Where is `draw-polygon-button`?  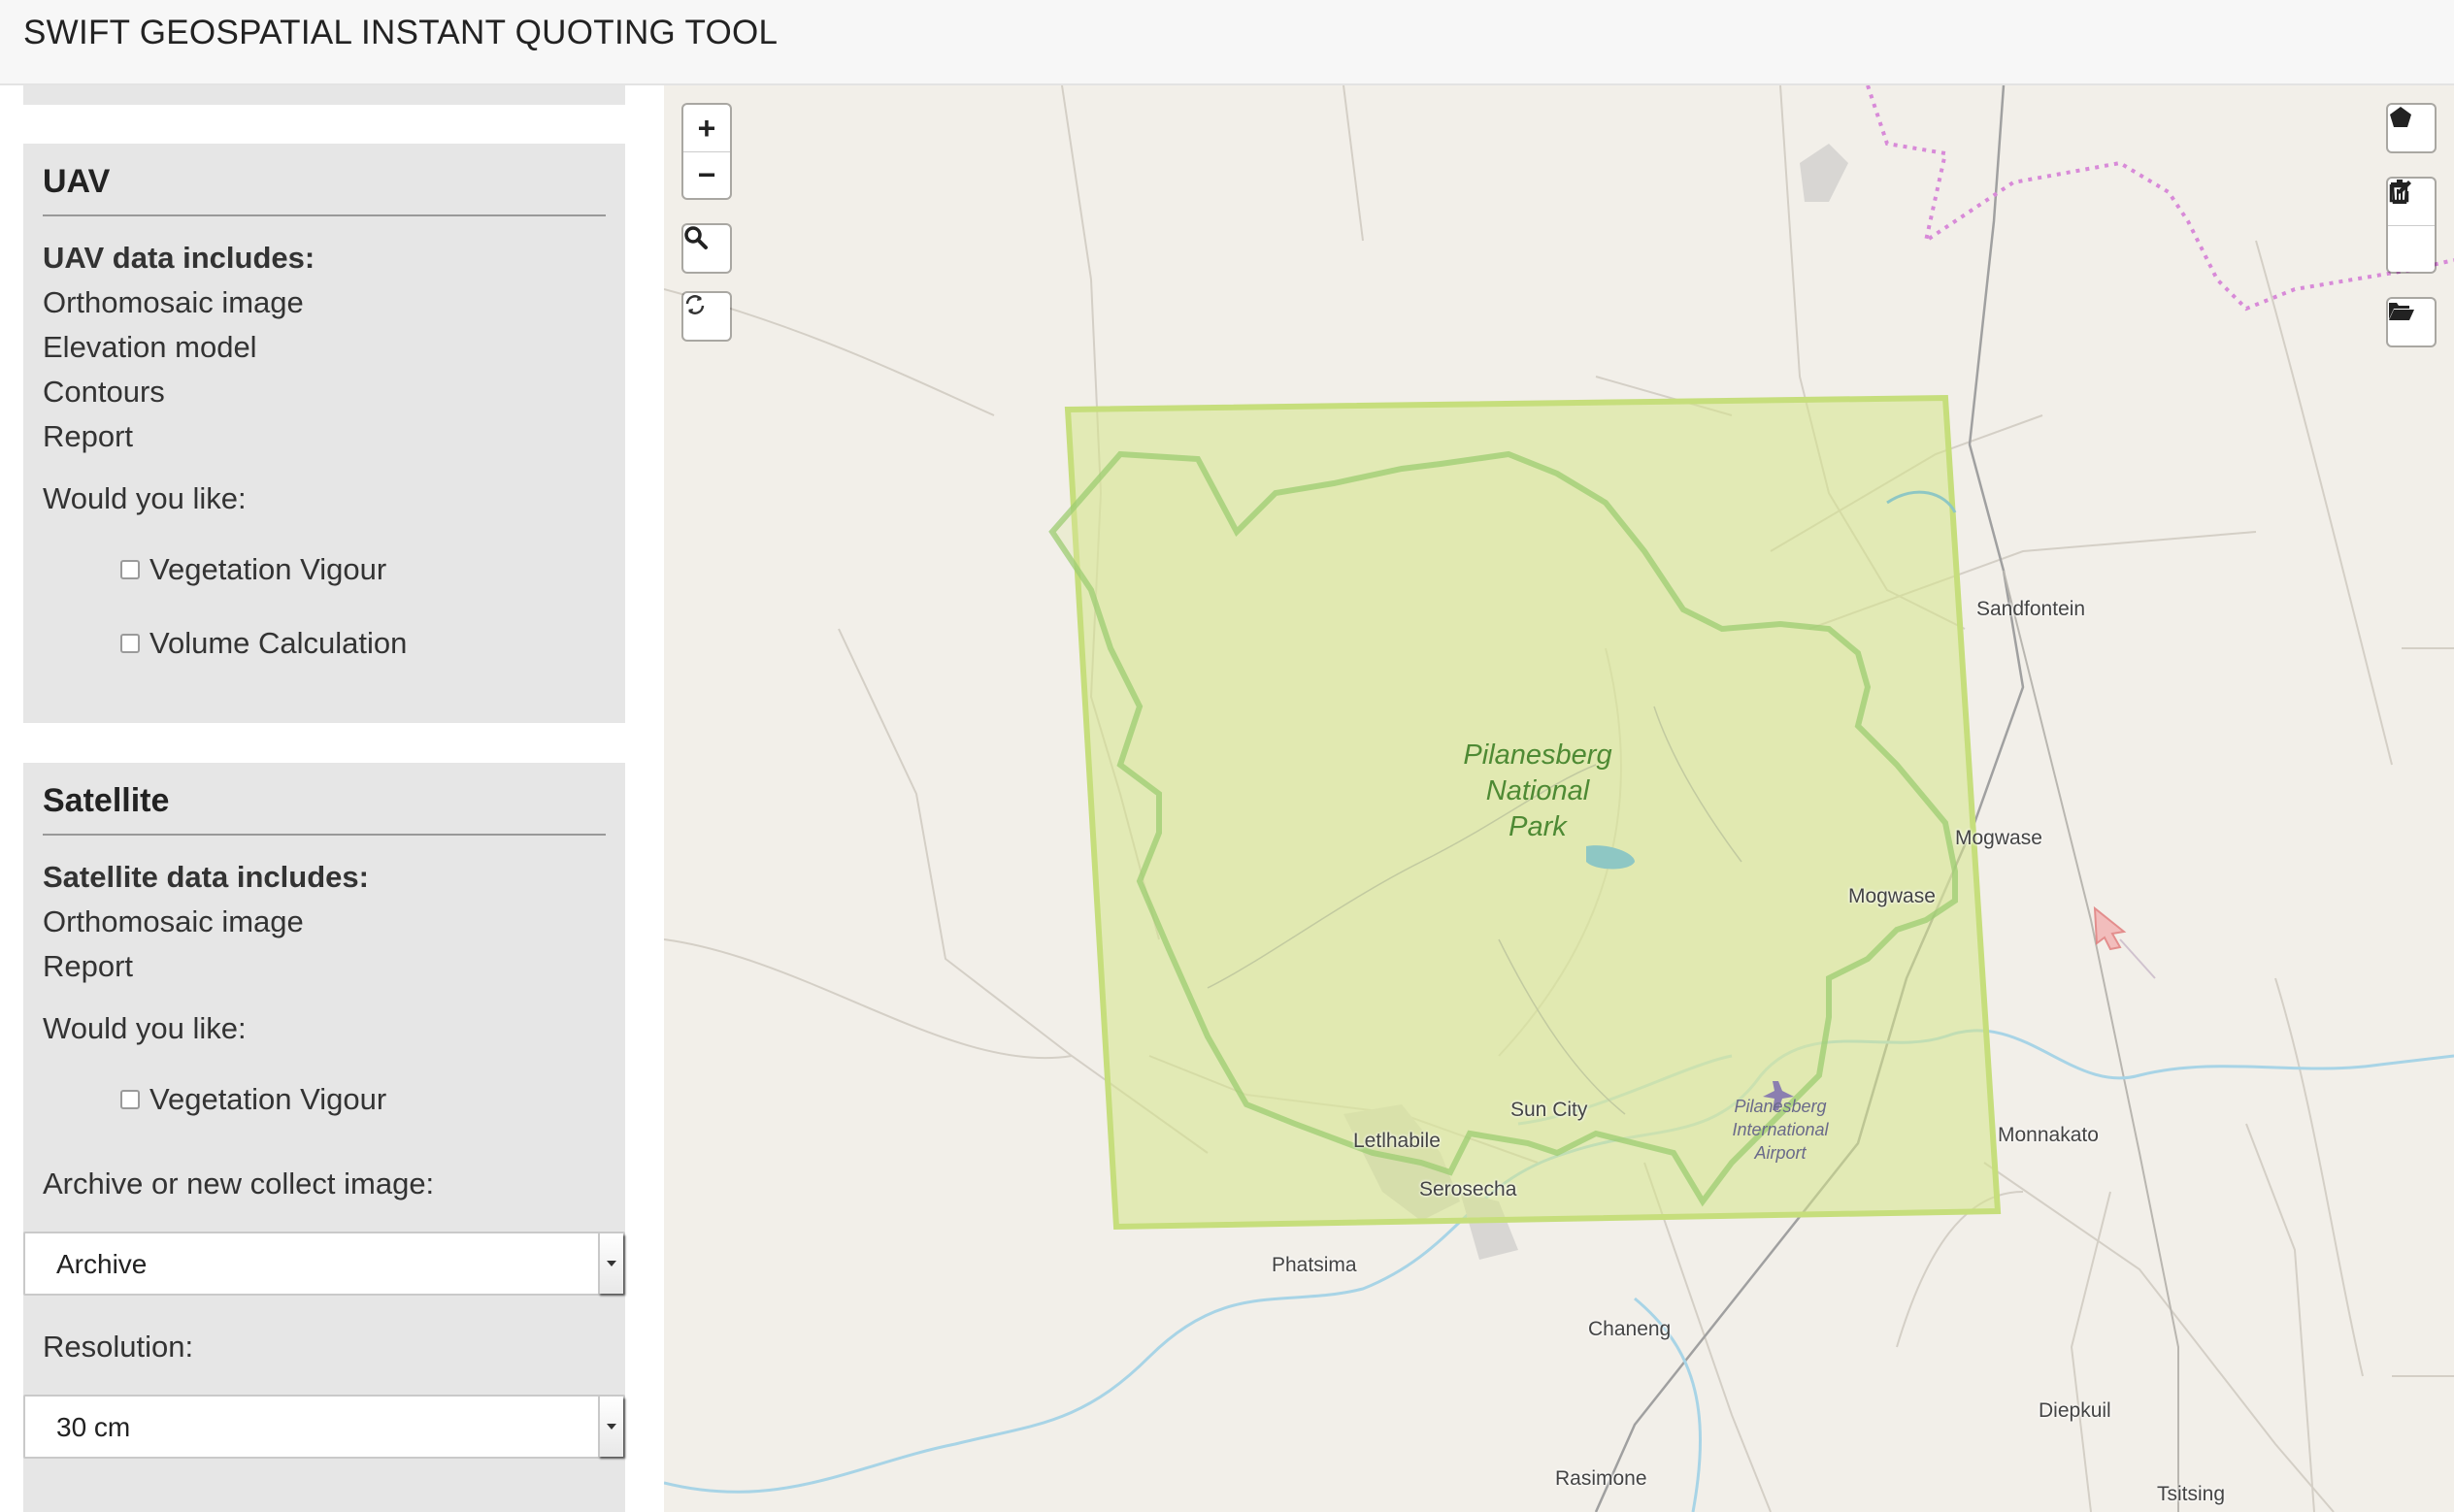
draw-polygon-button is located at coordinates (2411, 128).